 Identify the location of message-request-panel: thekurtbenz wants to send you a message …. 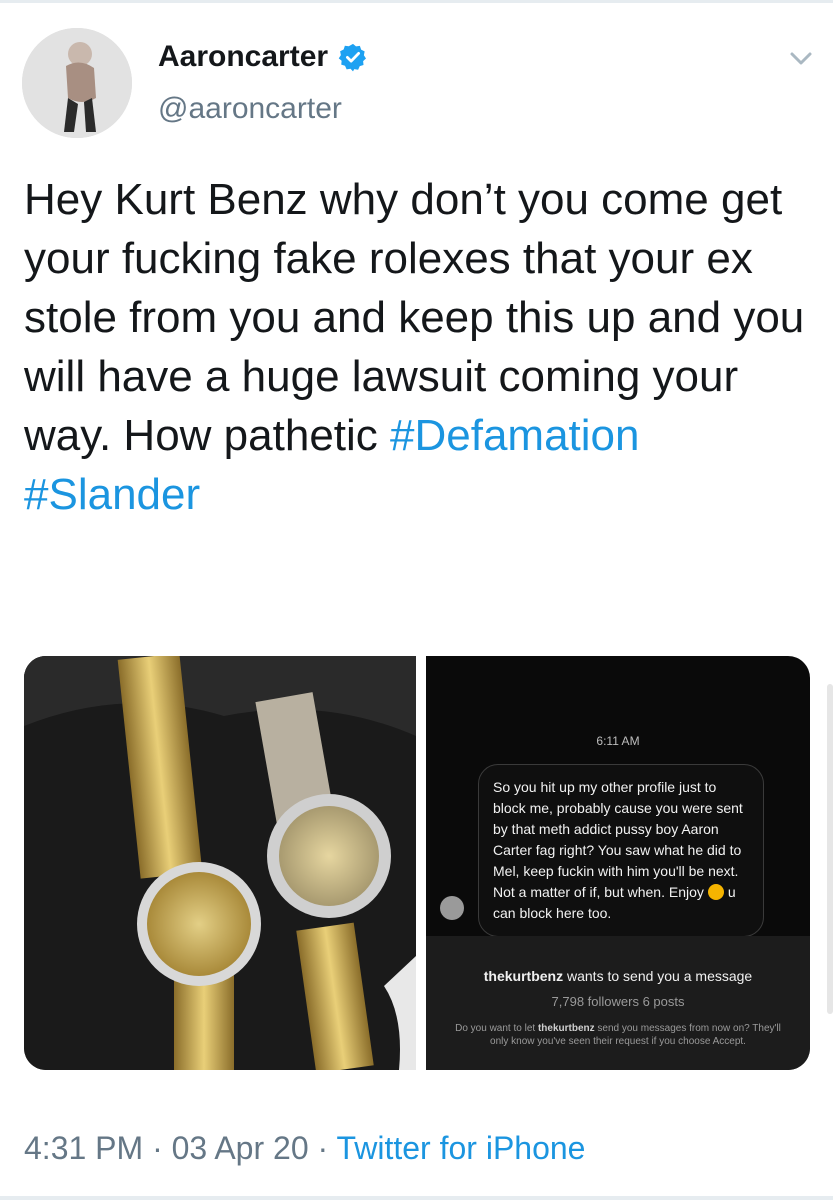
(618, 1003).